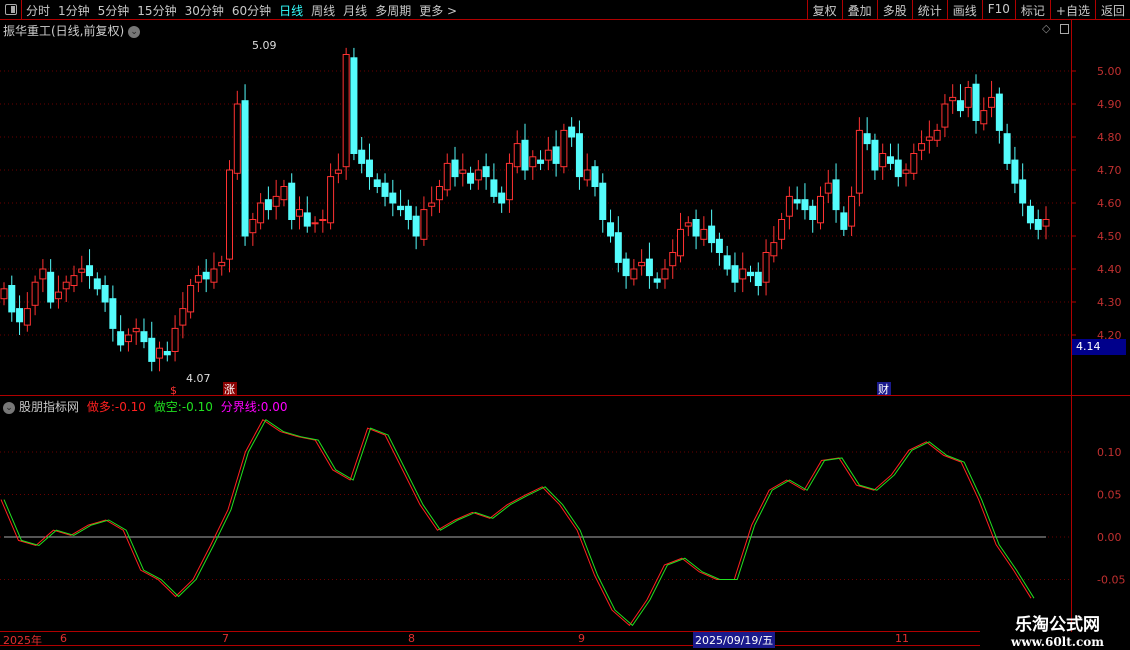 This screenshot has height=650, width=1130. What do you see at coordinates (411, 638) in the screenshot?
I see `month-label: 8` at bounding box center [411, 638].